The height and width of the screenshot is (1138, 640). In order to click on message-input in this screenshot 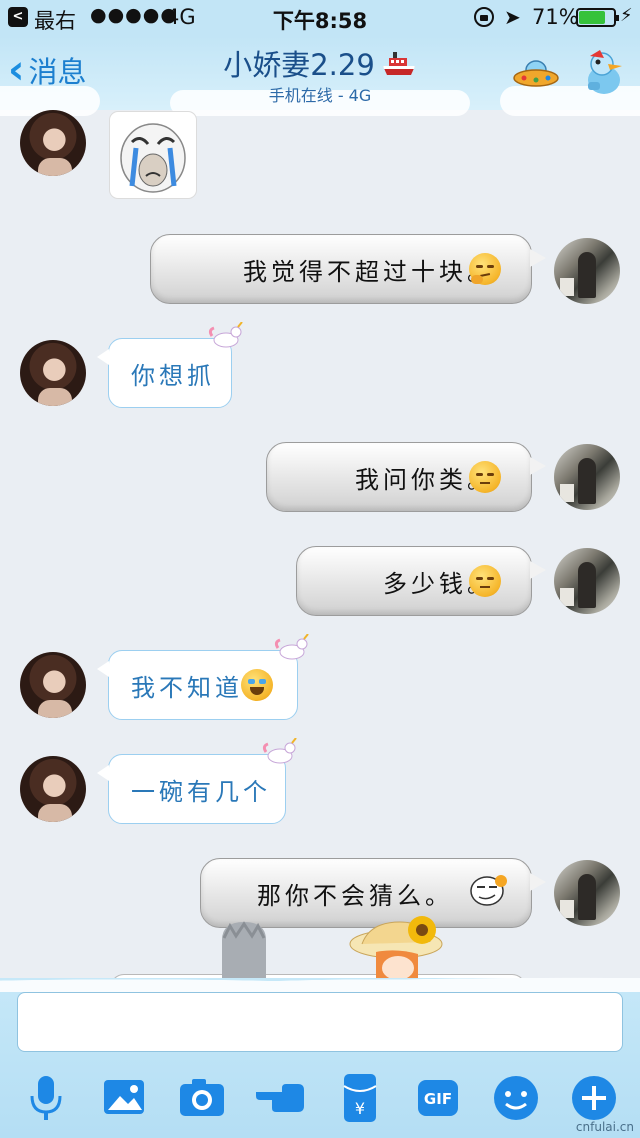, I will do `click(320, 1022)`.